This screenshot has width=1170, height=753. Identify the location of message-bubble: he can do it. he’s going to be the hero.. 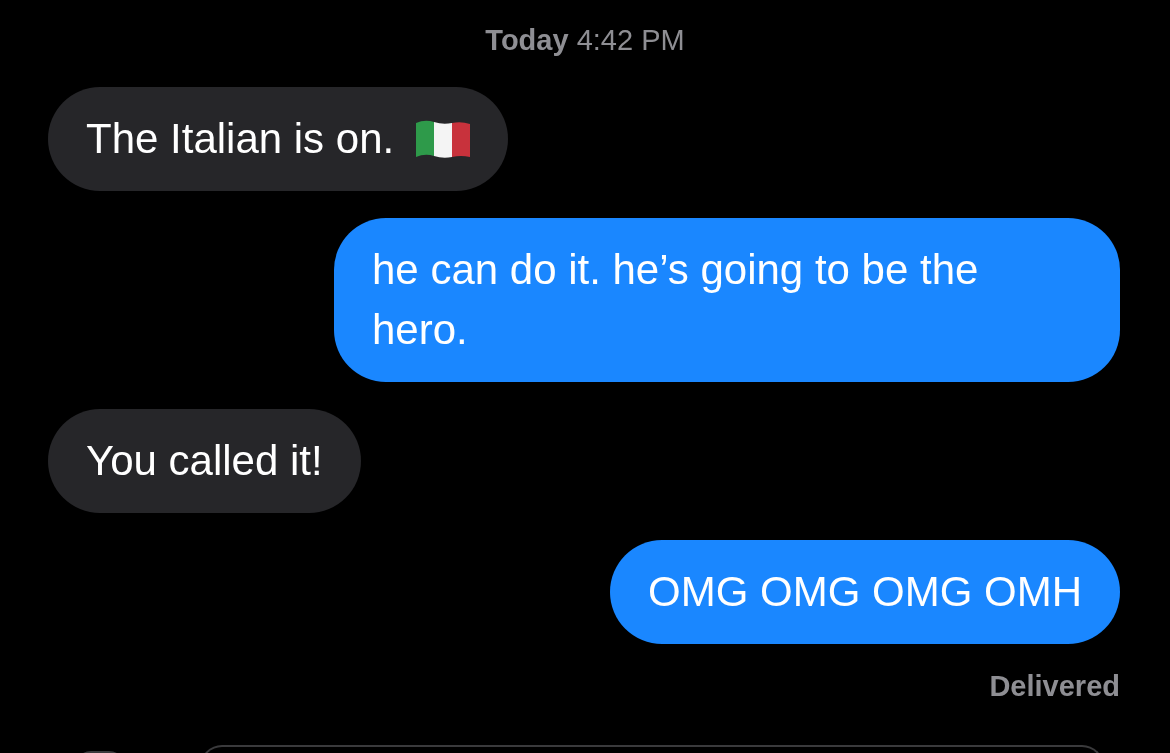
(727, 300).